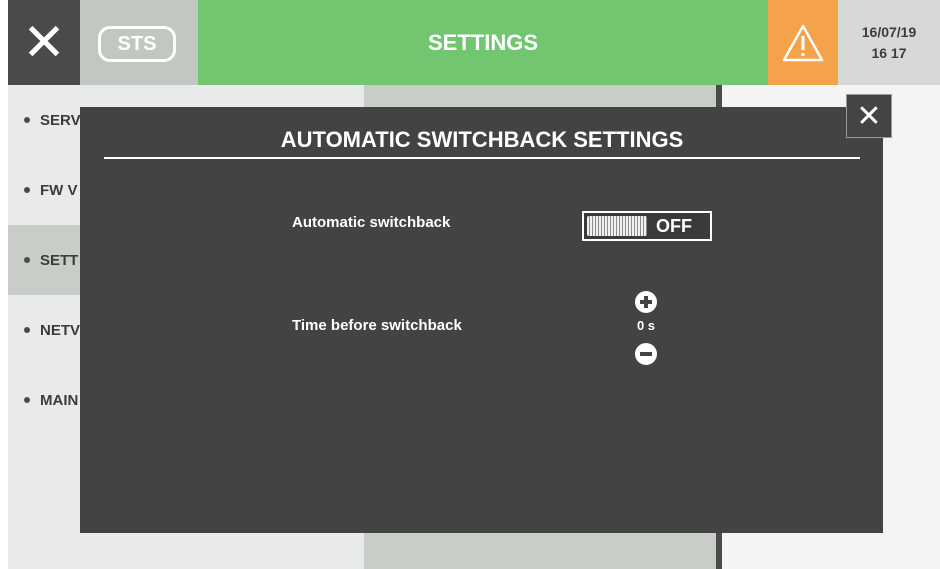  I want to click on toggle-state-label: OFF, so click(674, 226).